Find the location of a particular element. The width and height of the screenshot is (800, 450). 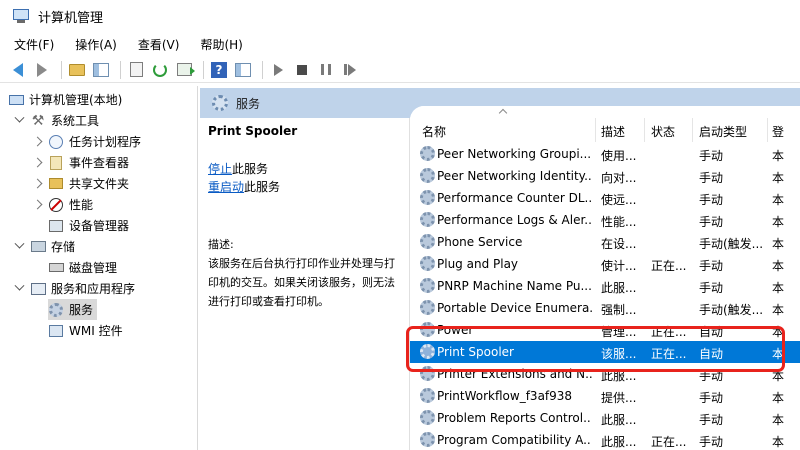

service-row: Phone Service 在设... 手动(触发... 本 is located at coordinates (605, 242).